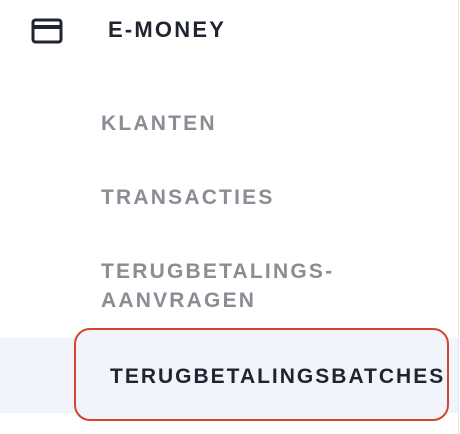 The image size is (460, 434). What do you see at coordinates (159, 123) in the screenshot?
I see `sidebar-item-klanten: KLANTEN` at bounding box center [159, 123].